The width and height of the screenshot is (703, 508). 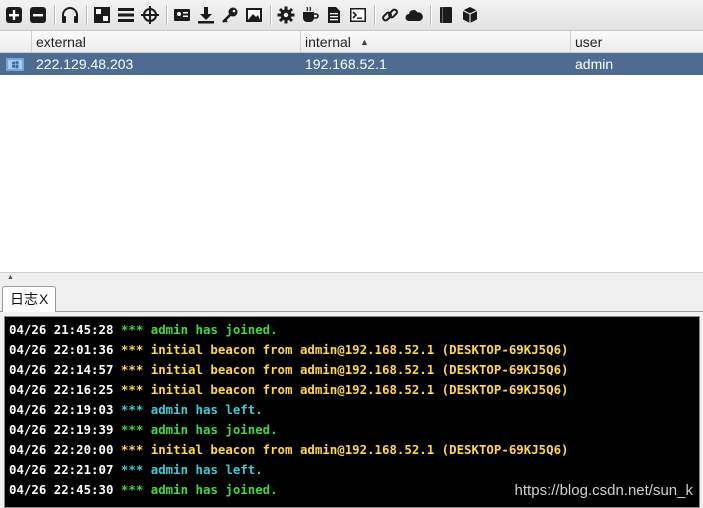 What do you see at coordinates (334, 15) in the screenshot?
I see `document-icon` at bounding box center [334, 15].